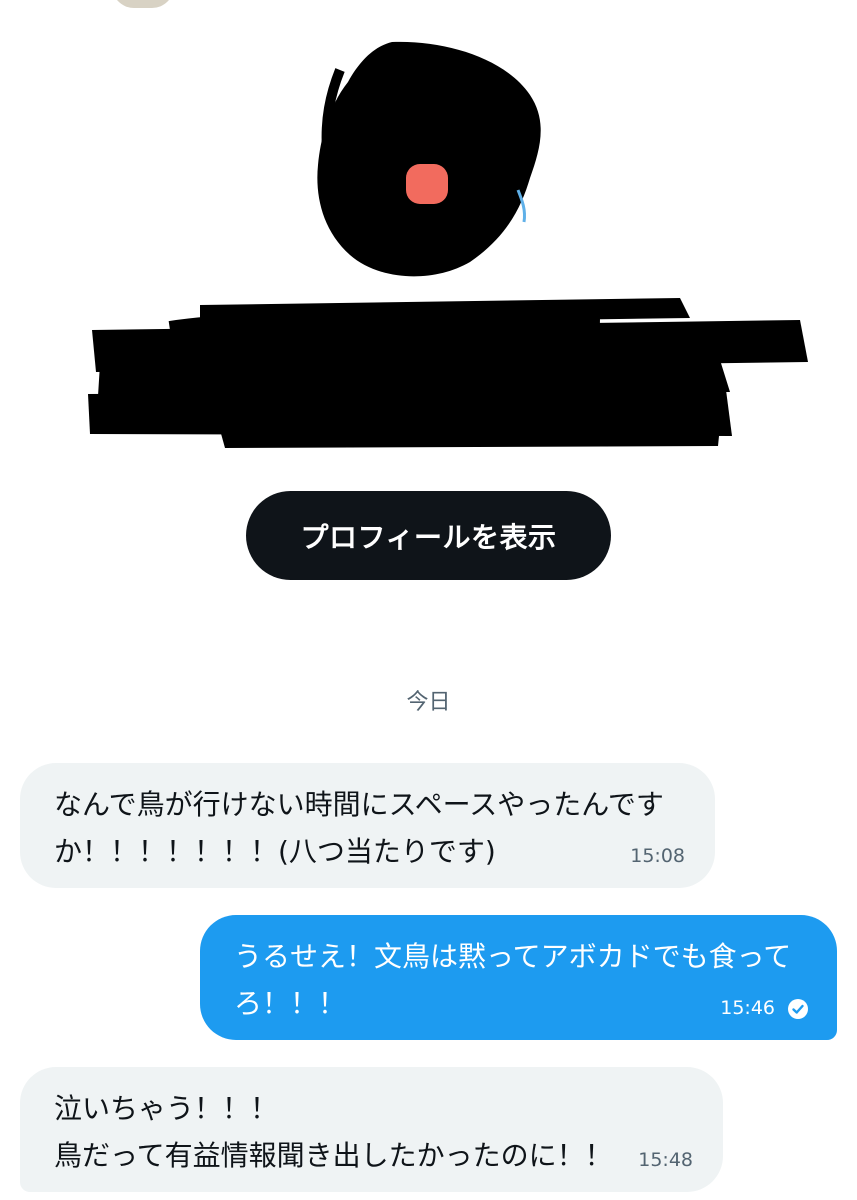 Image resolution: width=857 pixels, height=1200 pixels. What do you see at coordinates (428, 702) in the screenshot?
I see `date-divider: 今日` at bounding box center [428, 702].